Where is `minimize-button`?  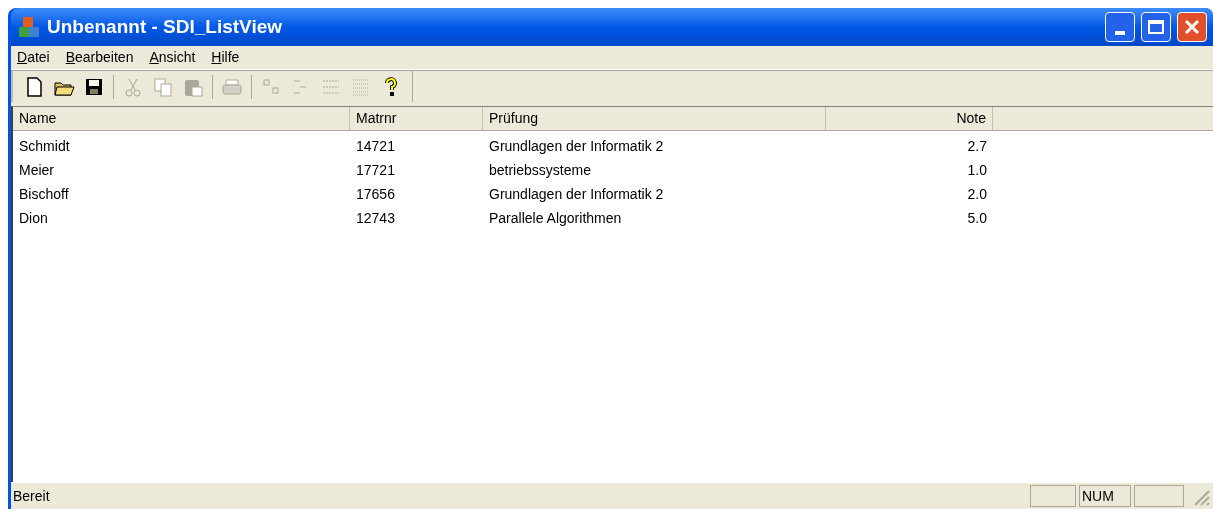 minimize-button is located at coordinates (1120, 27).